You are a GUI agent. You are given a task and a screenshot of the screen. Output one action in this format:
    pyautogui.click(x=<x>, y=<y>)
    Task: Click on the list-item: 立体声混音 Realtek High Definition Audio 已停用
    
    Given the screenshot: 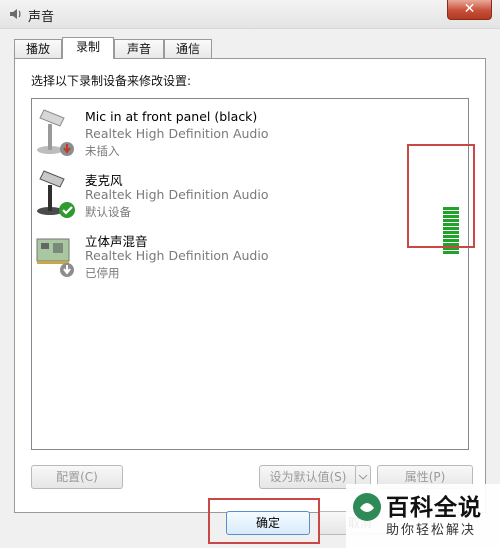 What is the action you would take?
    pyautogui.click(x=250, y=254)
    